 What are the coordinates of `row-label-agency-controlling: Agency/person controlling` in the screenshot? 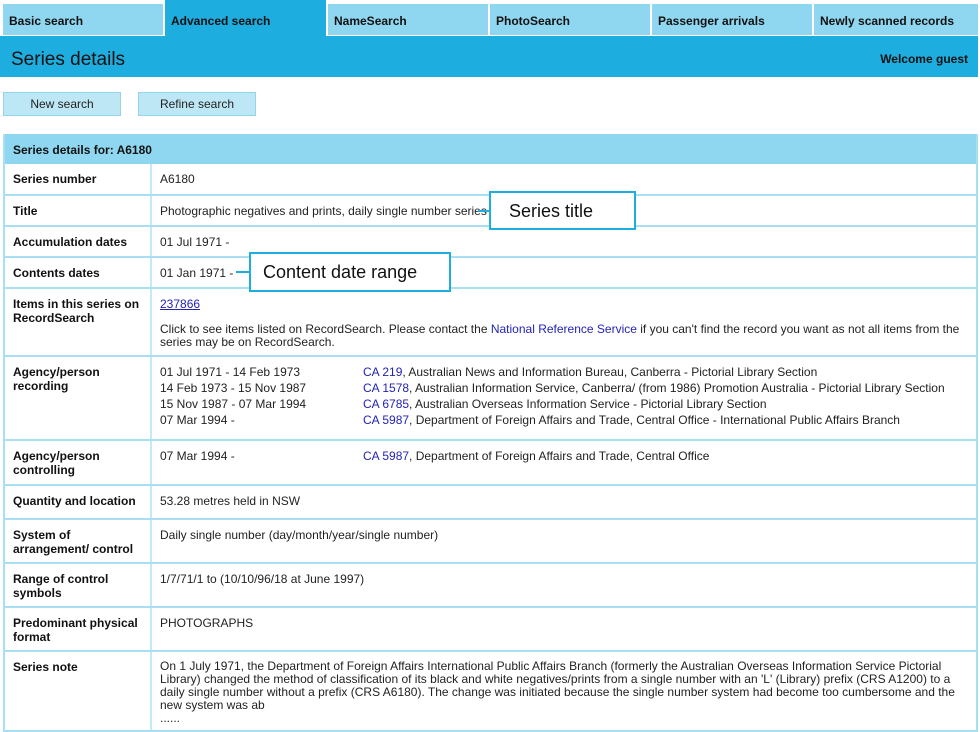 It's located at (78, 463).